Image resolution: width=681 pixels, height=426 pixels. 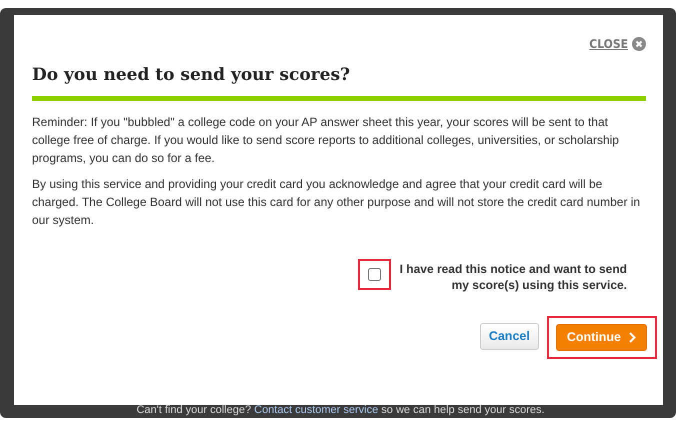 I want to click on continue-button: Continue, so click(x=601, y=338).